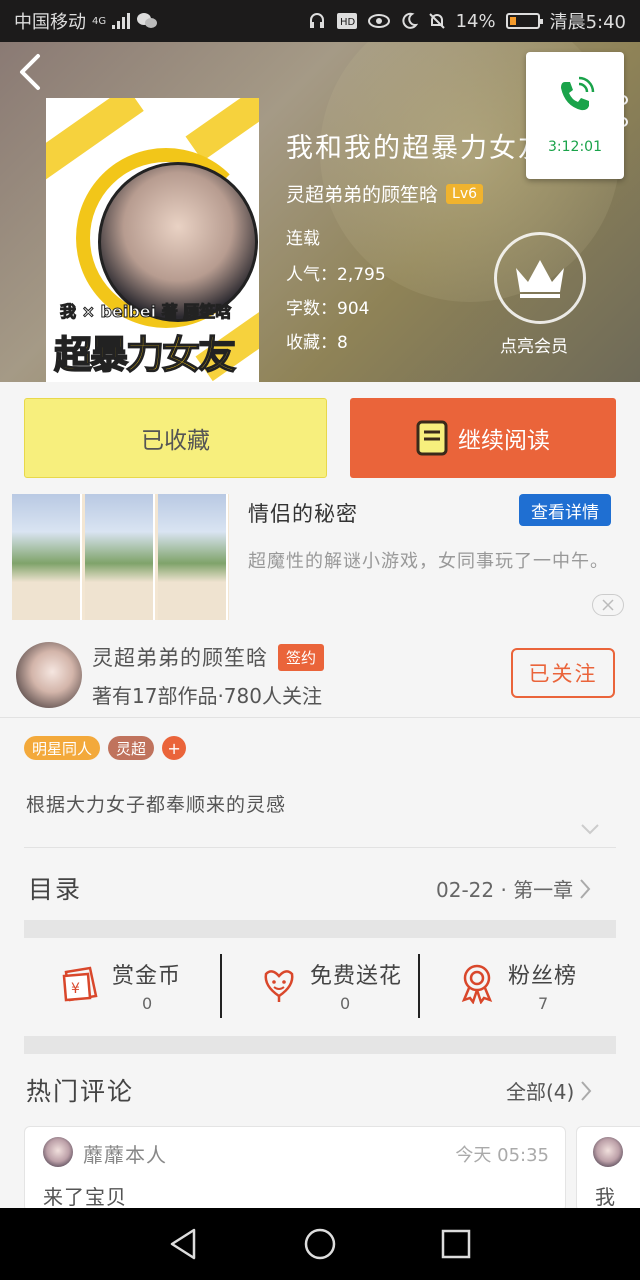 The height and width of the screenshot is (1280, 640). I want to click on add-tag-button: +, so click(174, 748).